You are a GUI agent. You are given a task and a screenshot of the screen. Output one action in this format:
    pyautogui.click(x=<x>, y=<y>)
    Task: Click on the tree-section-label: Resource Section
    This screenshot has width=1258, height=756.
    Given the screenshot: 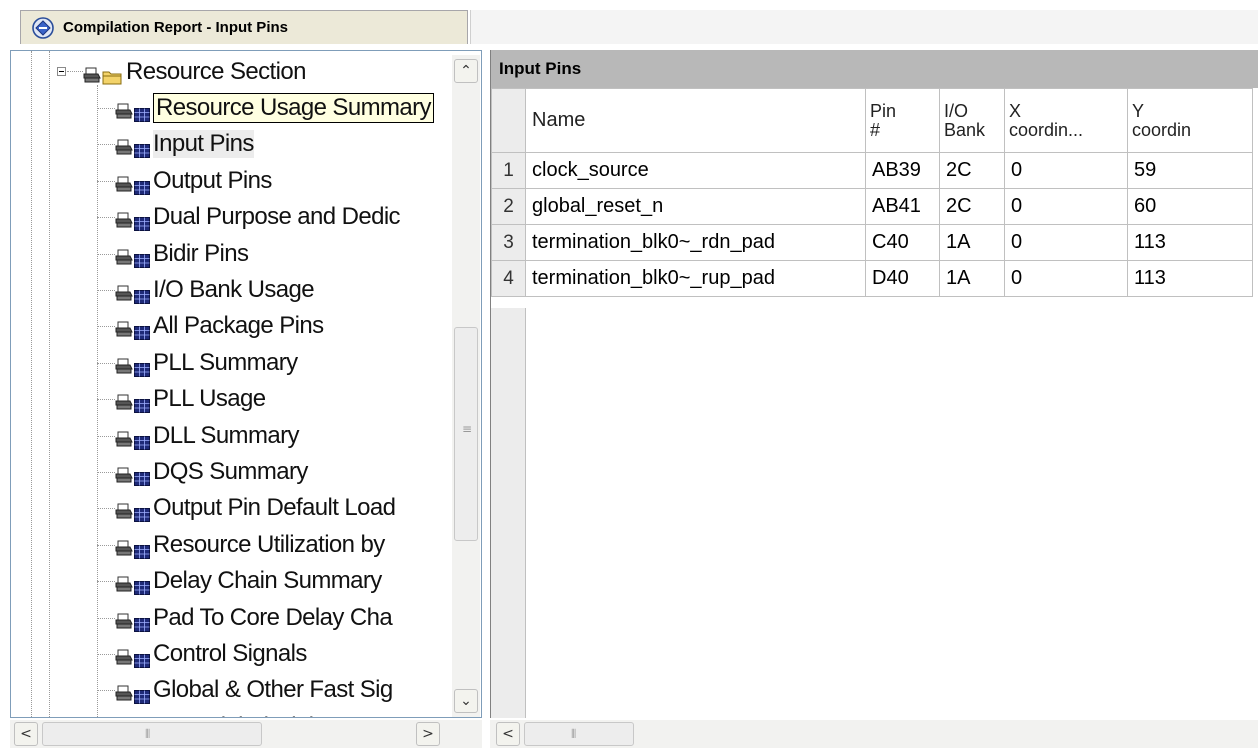 What is the action you would take?
    pyautogui.click(x=216, y=71)
    